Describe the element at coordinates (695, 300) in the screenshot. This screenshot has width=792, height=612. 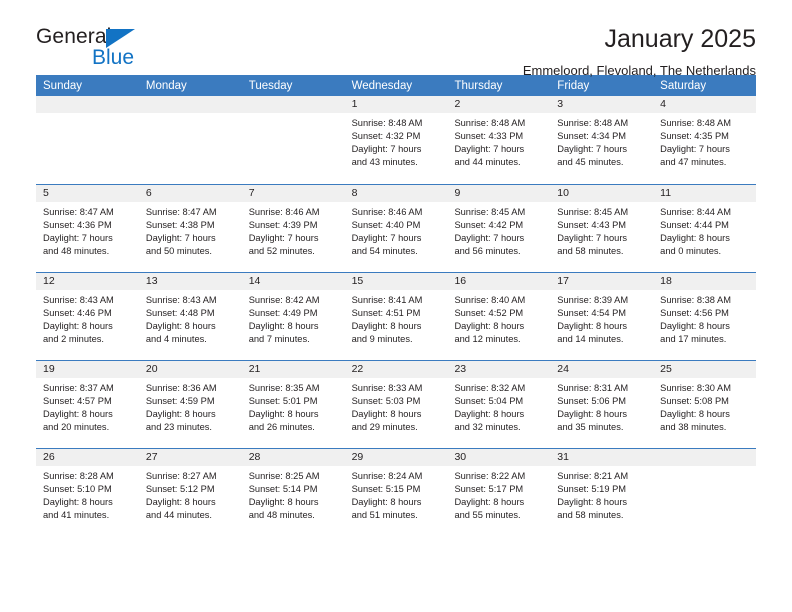
I see `sunrise-text: Sunrise: 8:38 AM` at that location.